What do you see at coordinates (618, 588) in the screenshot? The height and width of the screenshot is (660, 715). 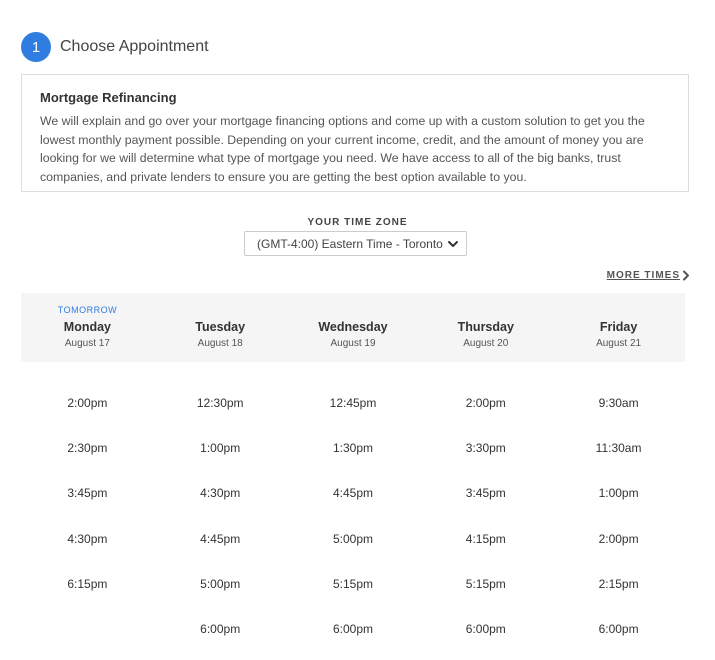 I see `time-slot: 2:15pm` at bounding box center [618, 588].